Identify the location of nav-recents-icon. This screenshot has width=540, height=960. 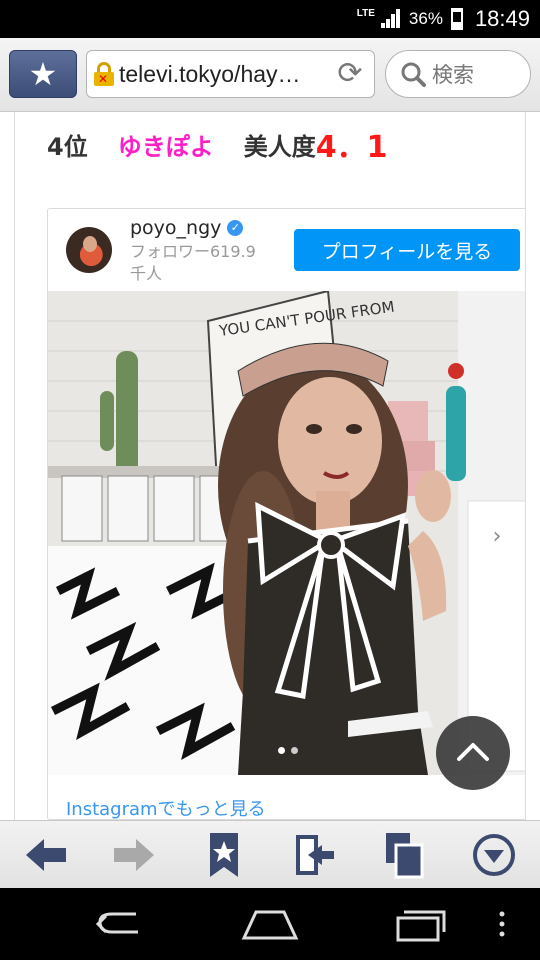
(421, 926).